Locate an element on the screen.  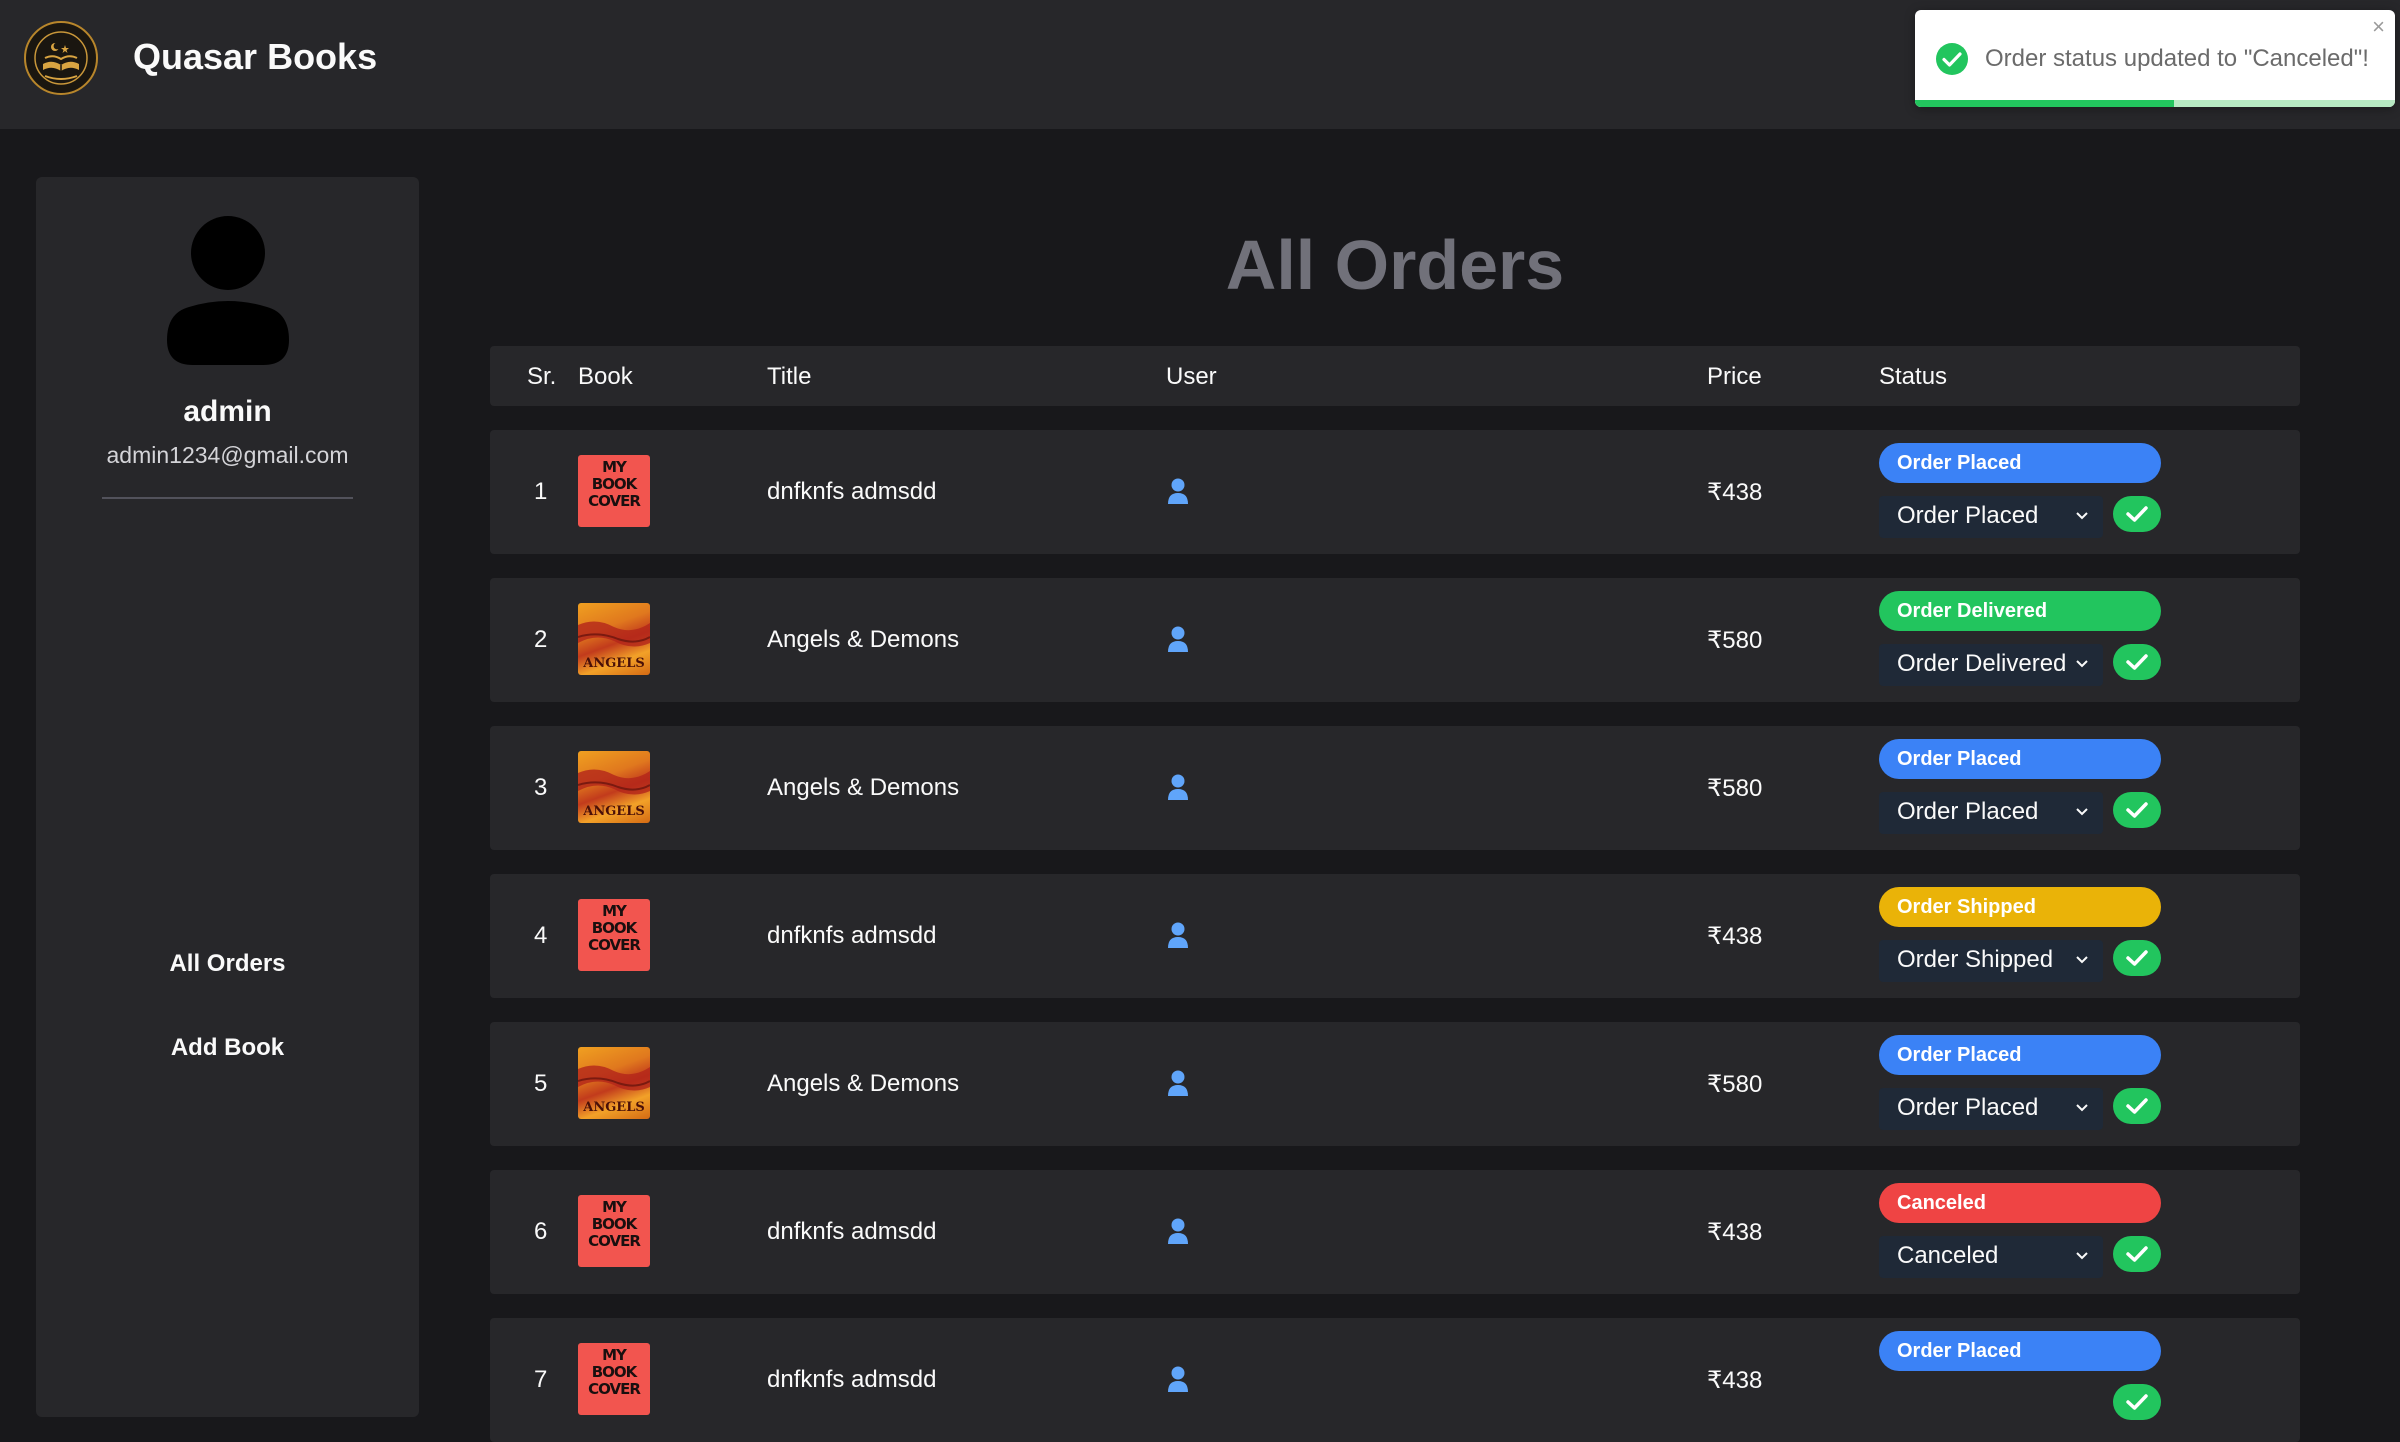
logo-icon is located at coordinates (61, 58).